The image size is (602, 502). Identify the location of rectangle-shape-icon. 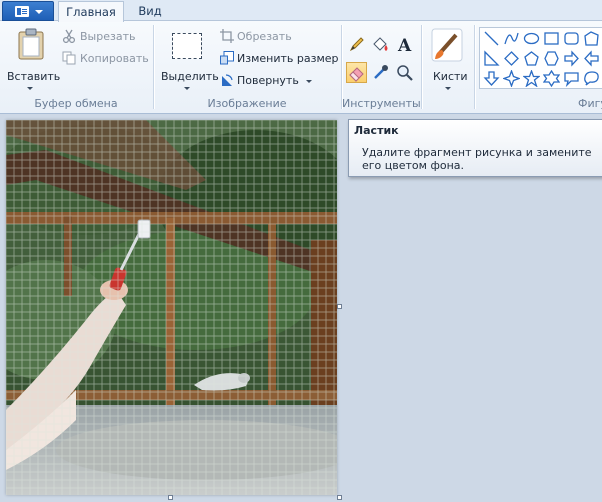
(551, 38).